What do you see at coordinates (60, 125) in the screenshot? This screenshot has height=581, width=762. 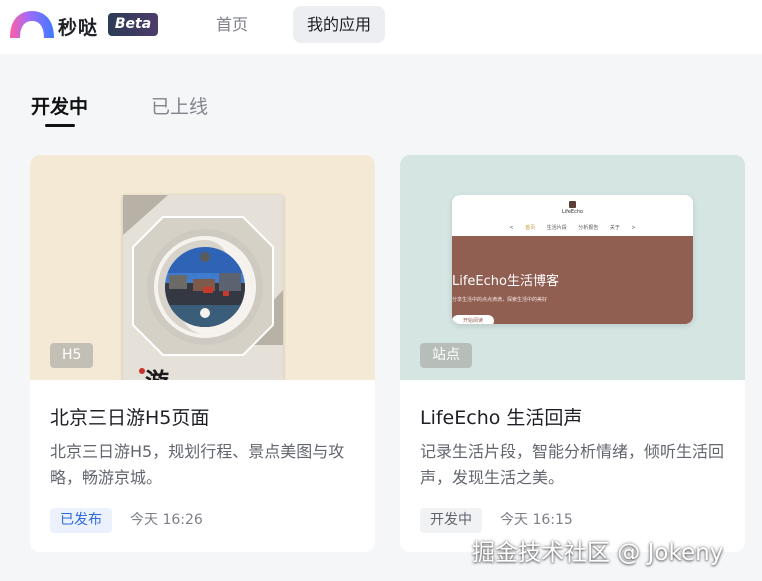 I see `active-tab-indicator` at bounding box center [60, 125].